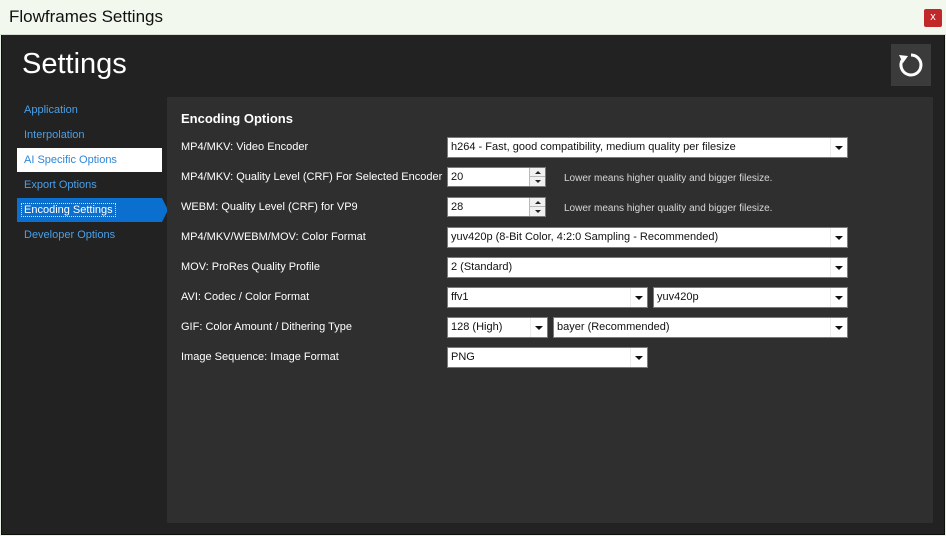 The width and height of the screenshot is (946, 536). What do you see at coordinates (89, 135) in the screenshot?
I see `sidebar-item-interpolation: Interpolation` at bounding box center [89, 135].